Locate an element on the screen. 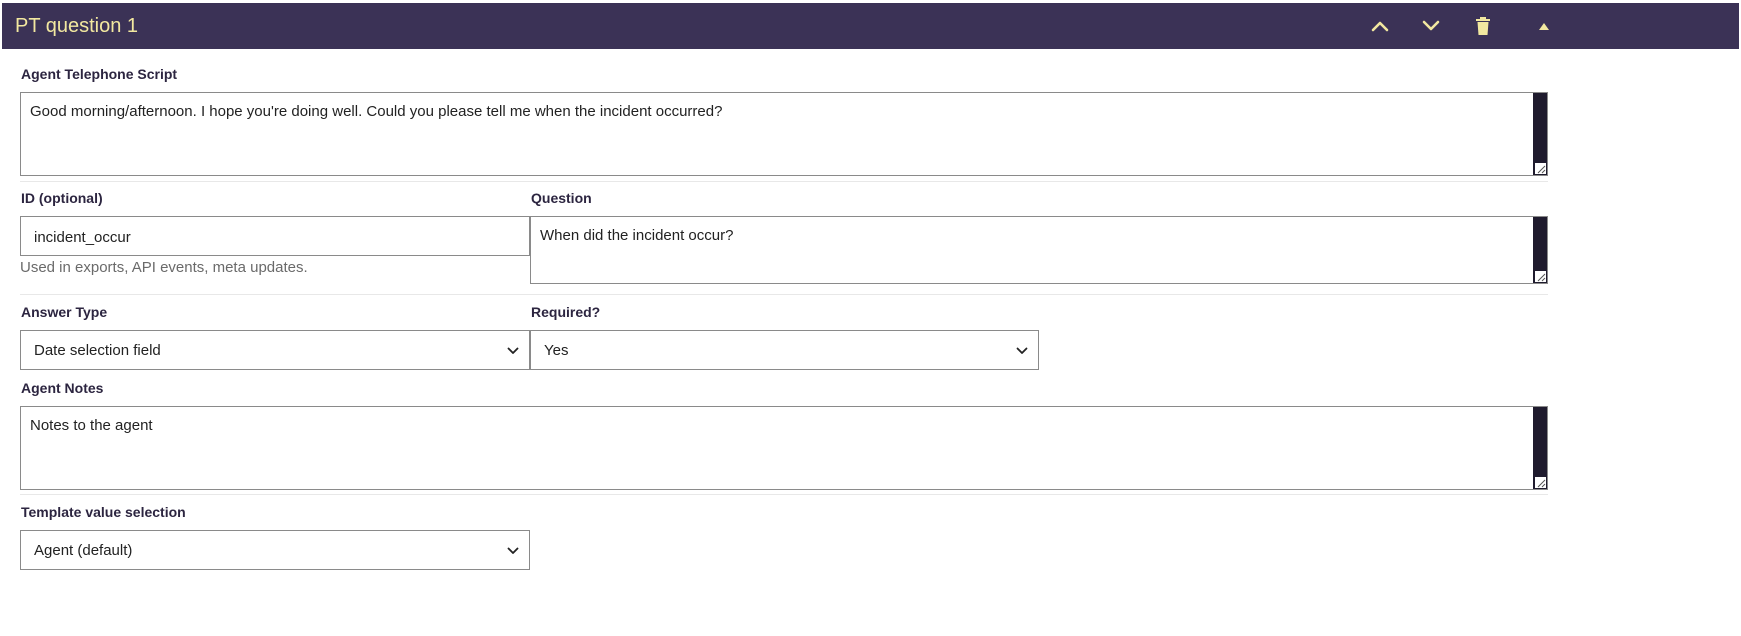  panel-title: PT question 1 is located at coordinates (77, 26).